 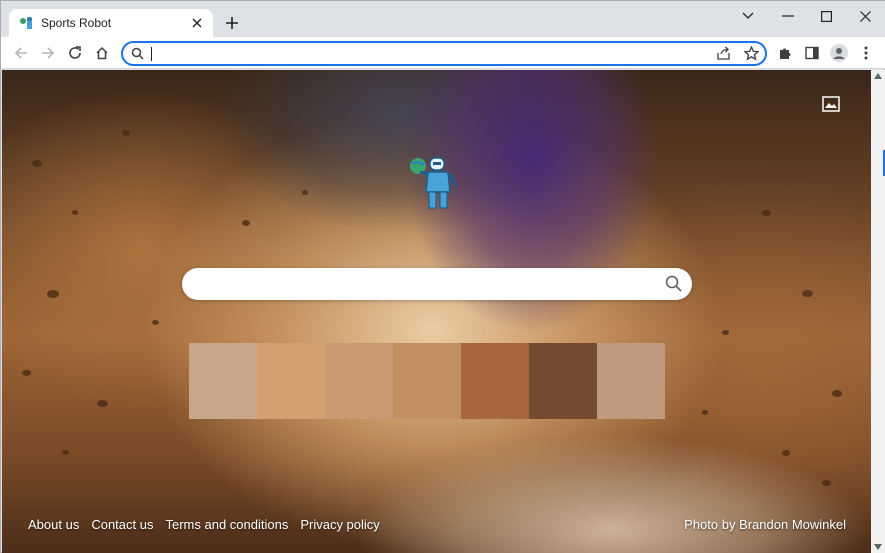 What do you see at coordinates (433, 54) in the screenshot?
I see `address-input` at bounding box center [433, 54].